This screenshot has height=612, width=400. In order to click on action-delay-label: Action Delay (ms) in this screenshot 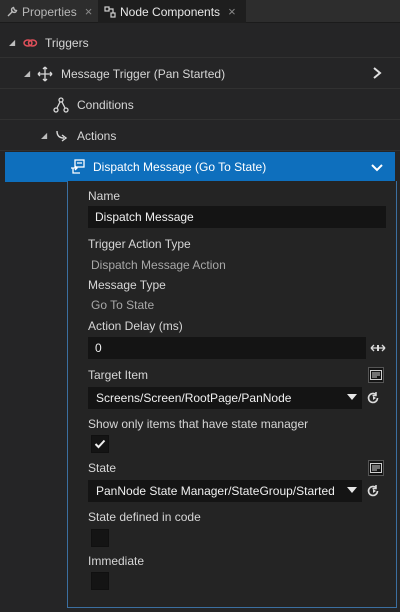, I will do `click(135, 326)`.